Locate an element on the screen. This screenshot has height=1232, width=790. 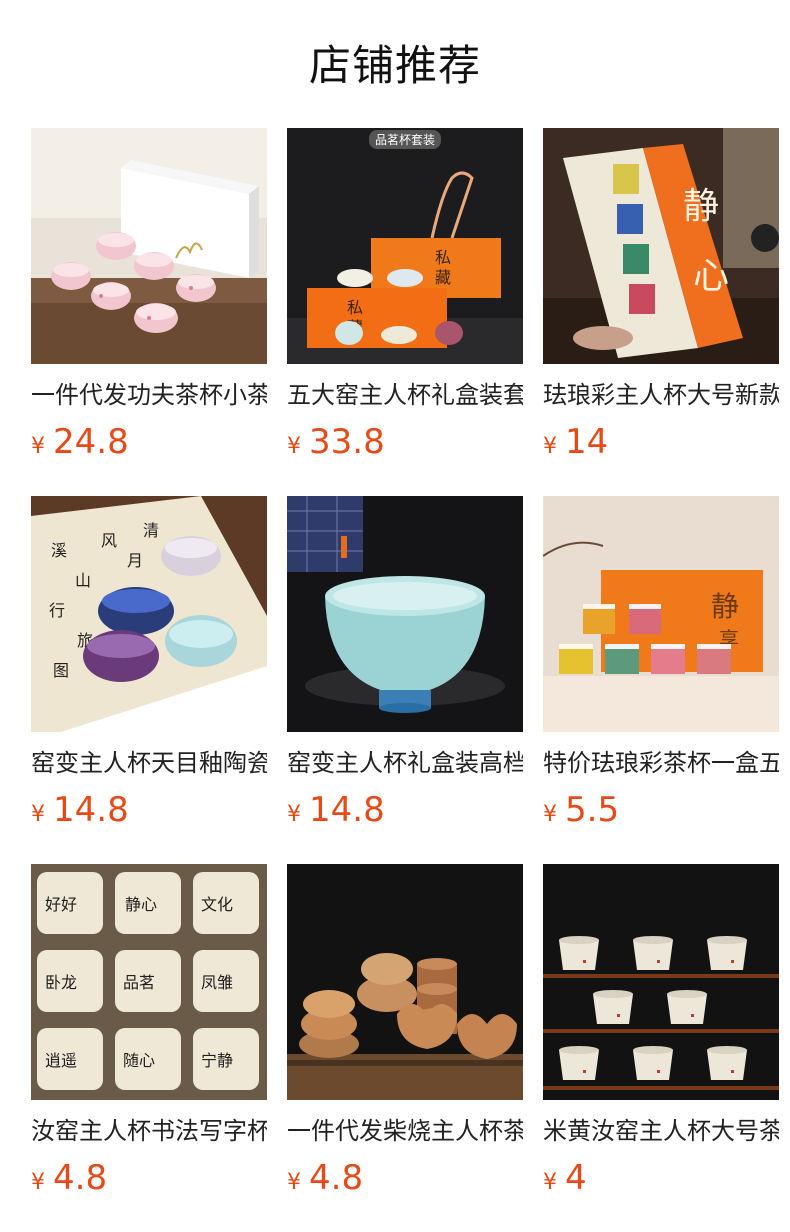
svg-text: 清 is located at coordinates (151, 530).